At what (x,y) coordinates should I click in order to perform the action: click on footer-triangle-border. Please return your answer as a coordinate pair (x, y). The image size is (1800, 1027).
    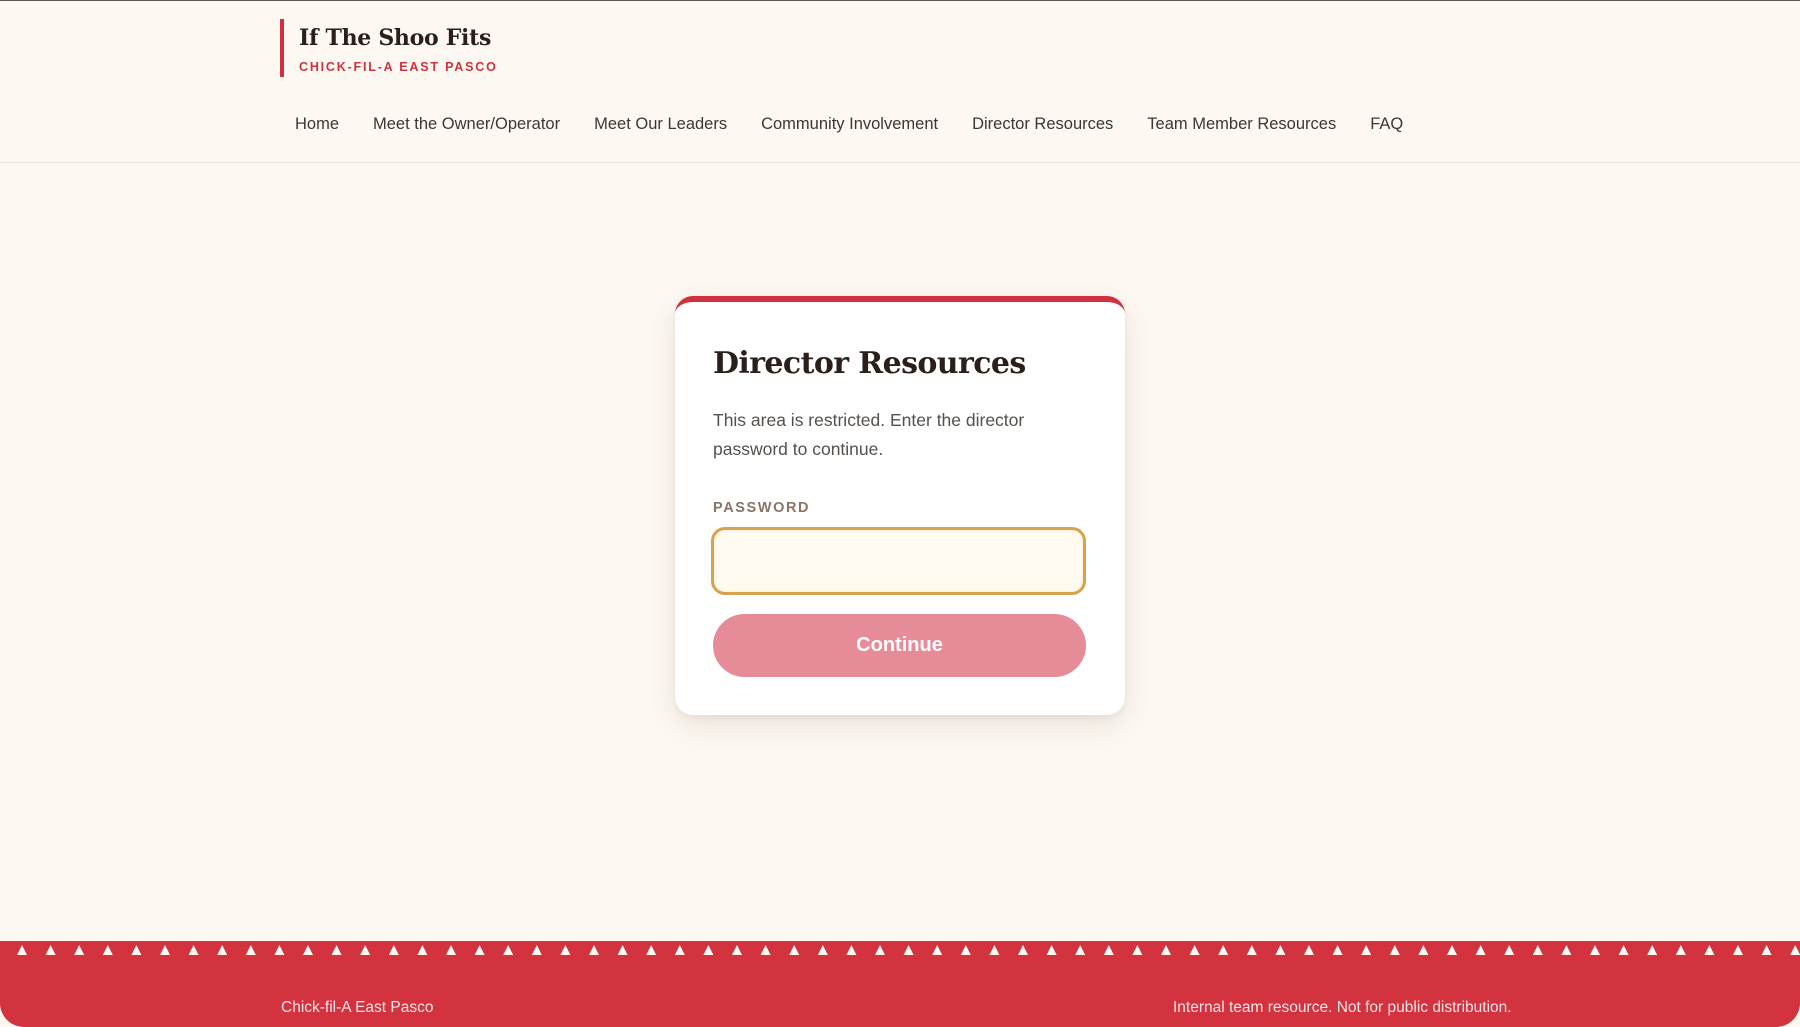
    Looking at the image, I should click on (908, 950).